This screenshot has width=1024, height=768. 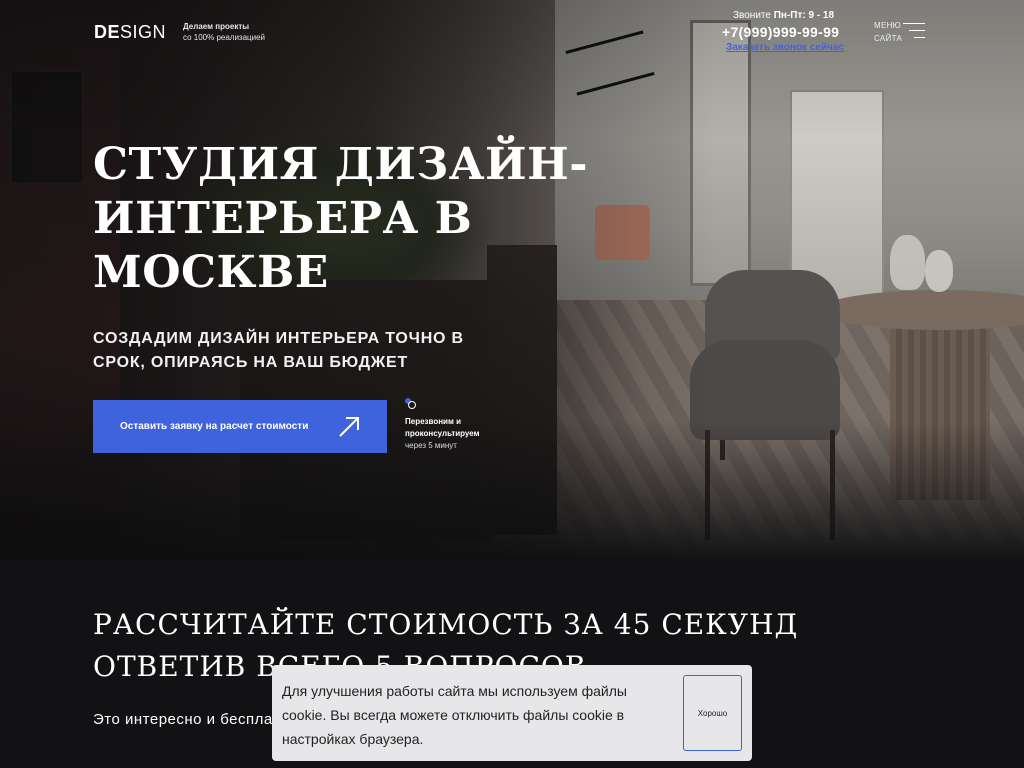 I want to click on working-hours: Звоните Пн-Пт: 9 - 18, so click(x=784, y=15).